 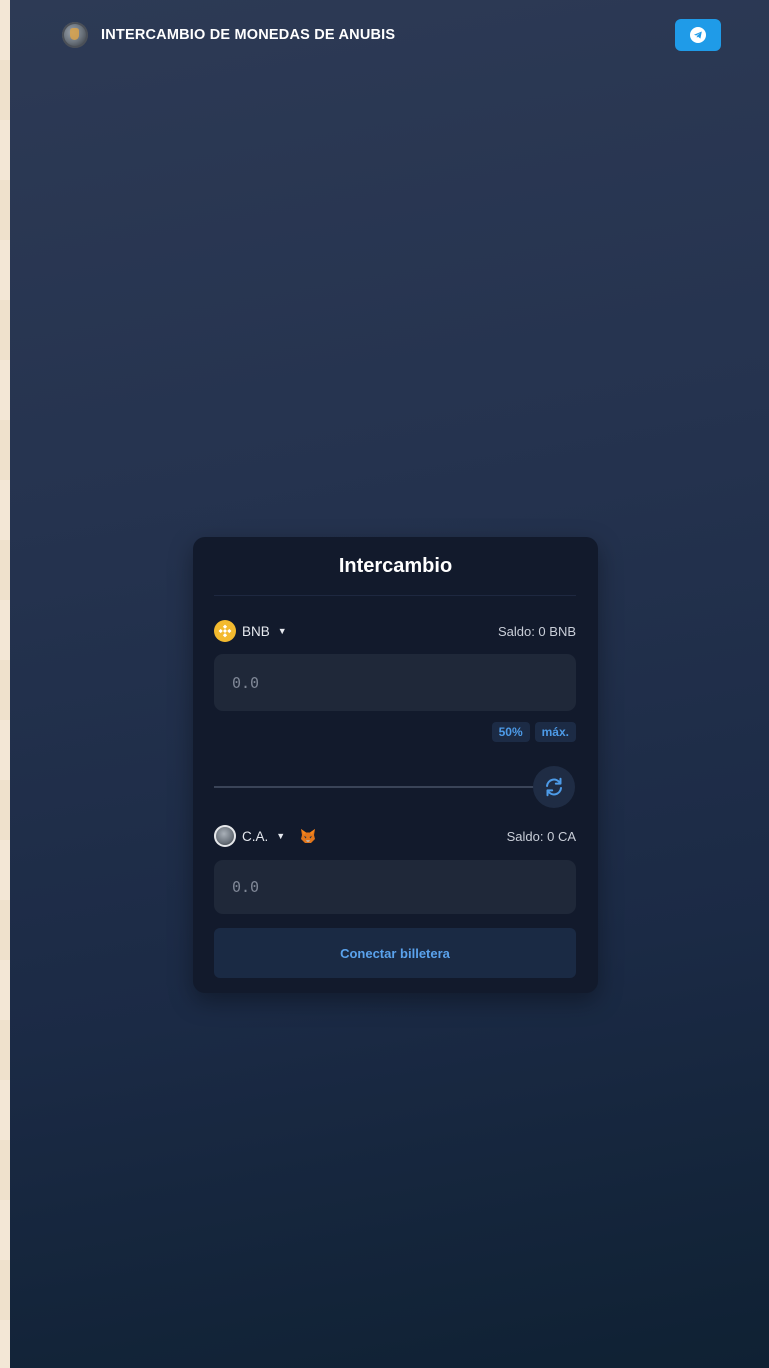 I want to click on from-amount-input, so click(x=395, y=682).